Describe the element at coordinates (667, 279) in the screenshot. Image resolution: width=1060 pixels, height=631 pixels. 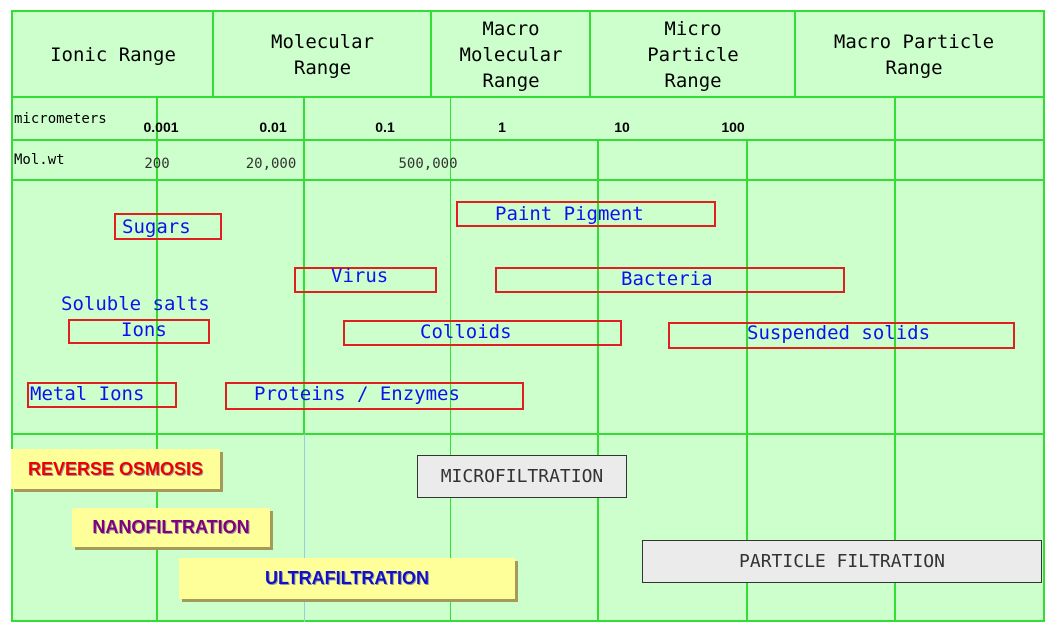
I see `bacteria-label: Bacteria` at that location.